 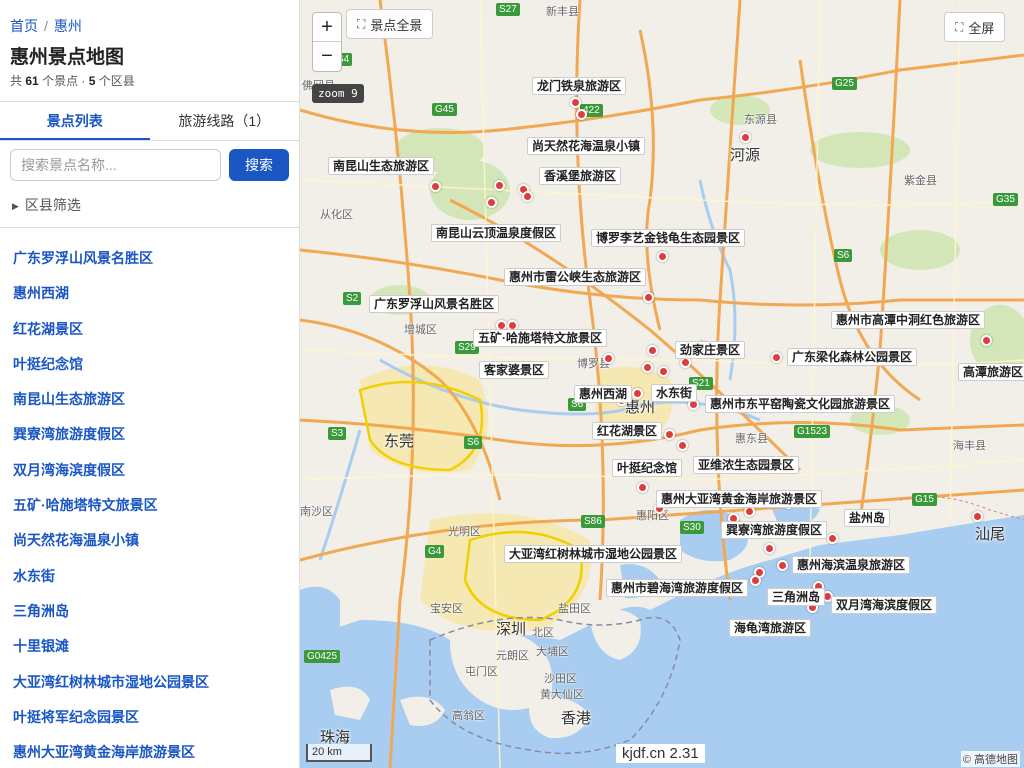 I want to click on city-label: 汕尾, so click(x=990, y=534).